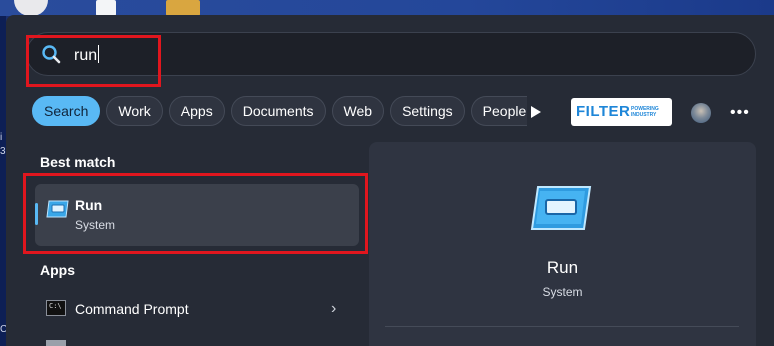 The width and height of the screenshot is (774, 346). I want to click on logo-tagline: POWERING INDUSTRY, so click(645, 112).